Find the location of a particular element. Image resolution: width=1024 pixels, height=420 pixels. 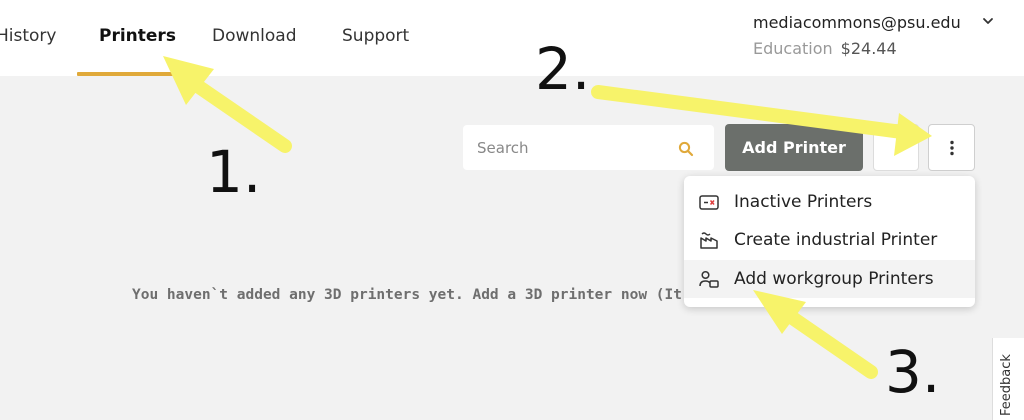

menu-item-label: Inactive Printers is located at coordinates (803, 202).